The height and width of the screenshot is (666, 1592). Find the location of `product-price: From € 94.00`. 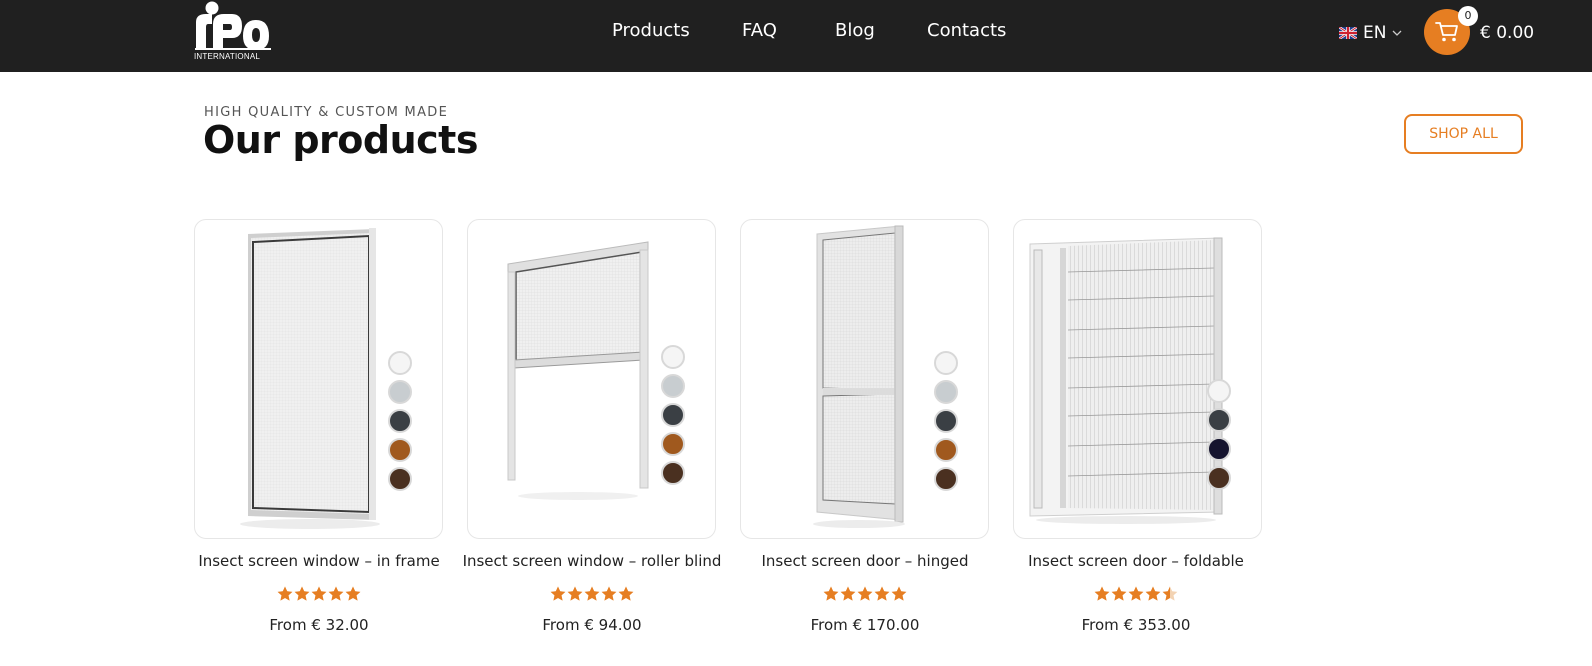

product-price: From € 94.00 is located at coordinates (592, 625).